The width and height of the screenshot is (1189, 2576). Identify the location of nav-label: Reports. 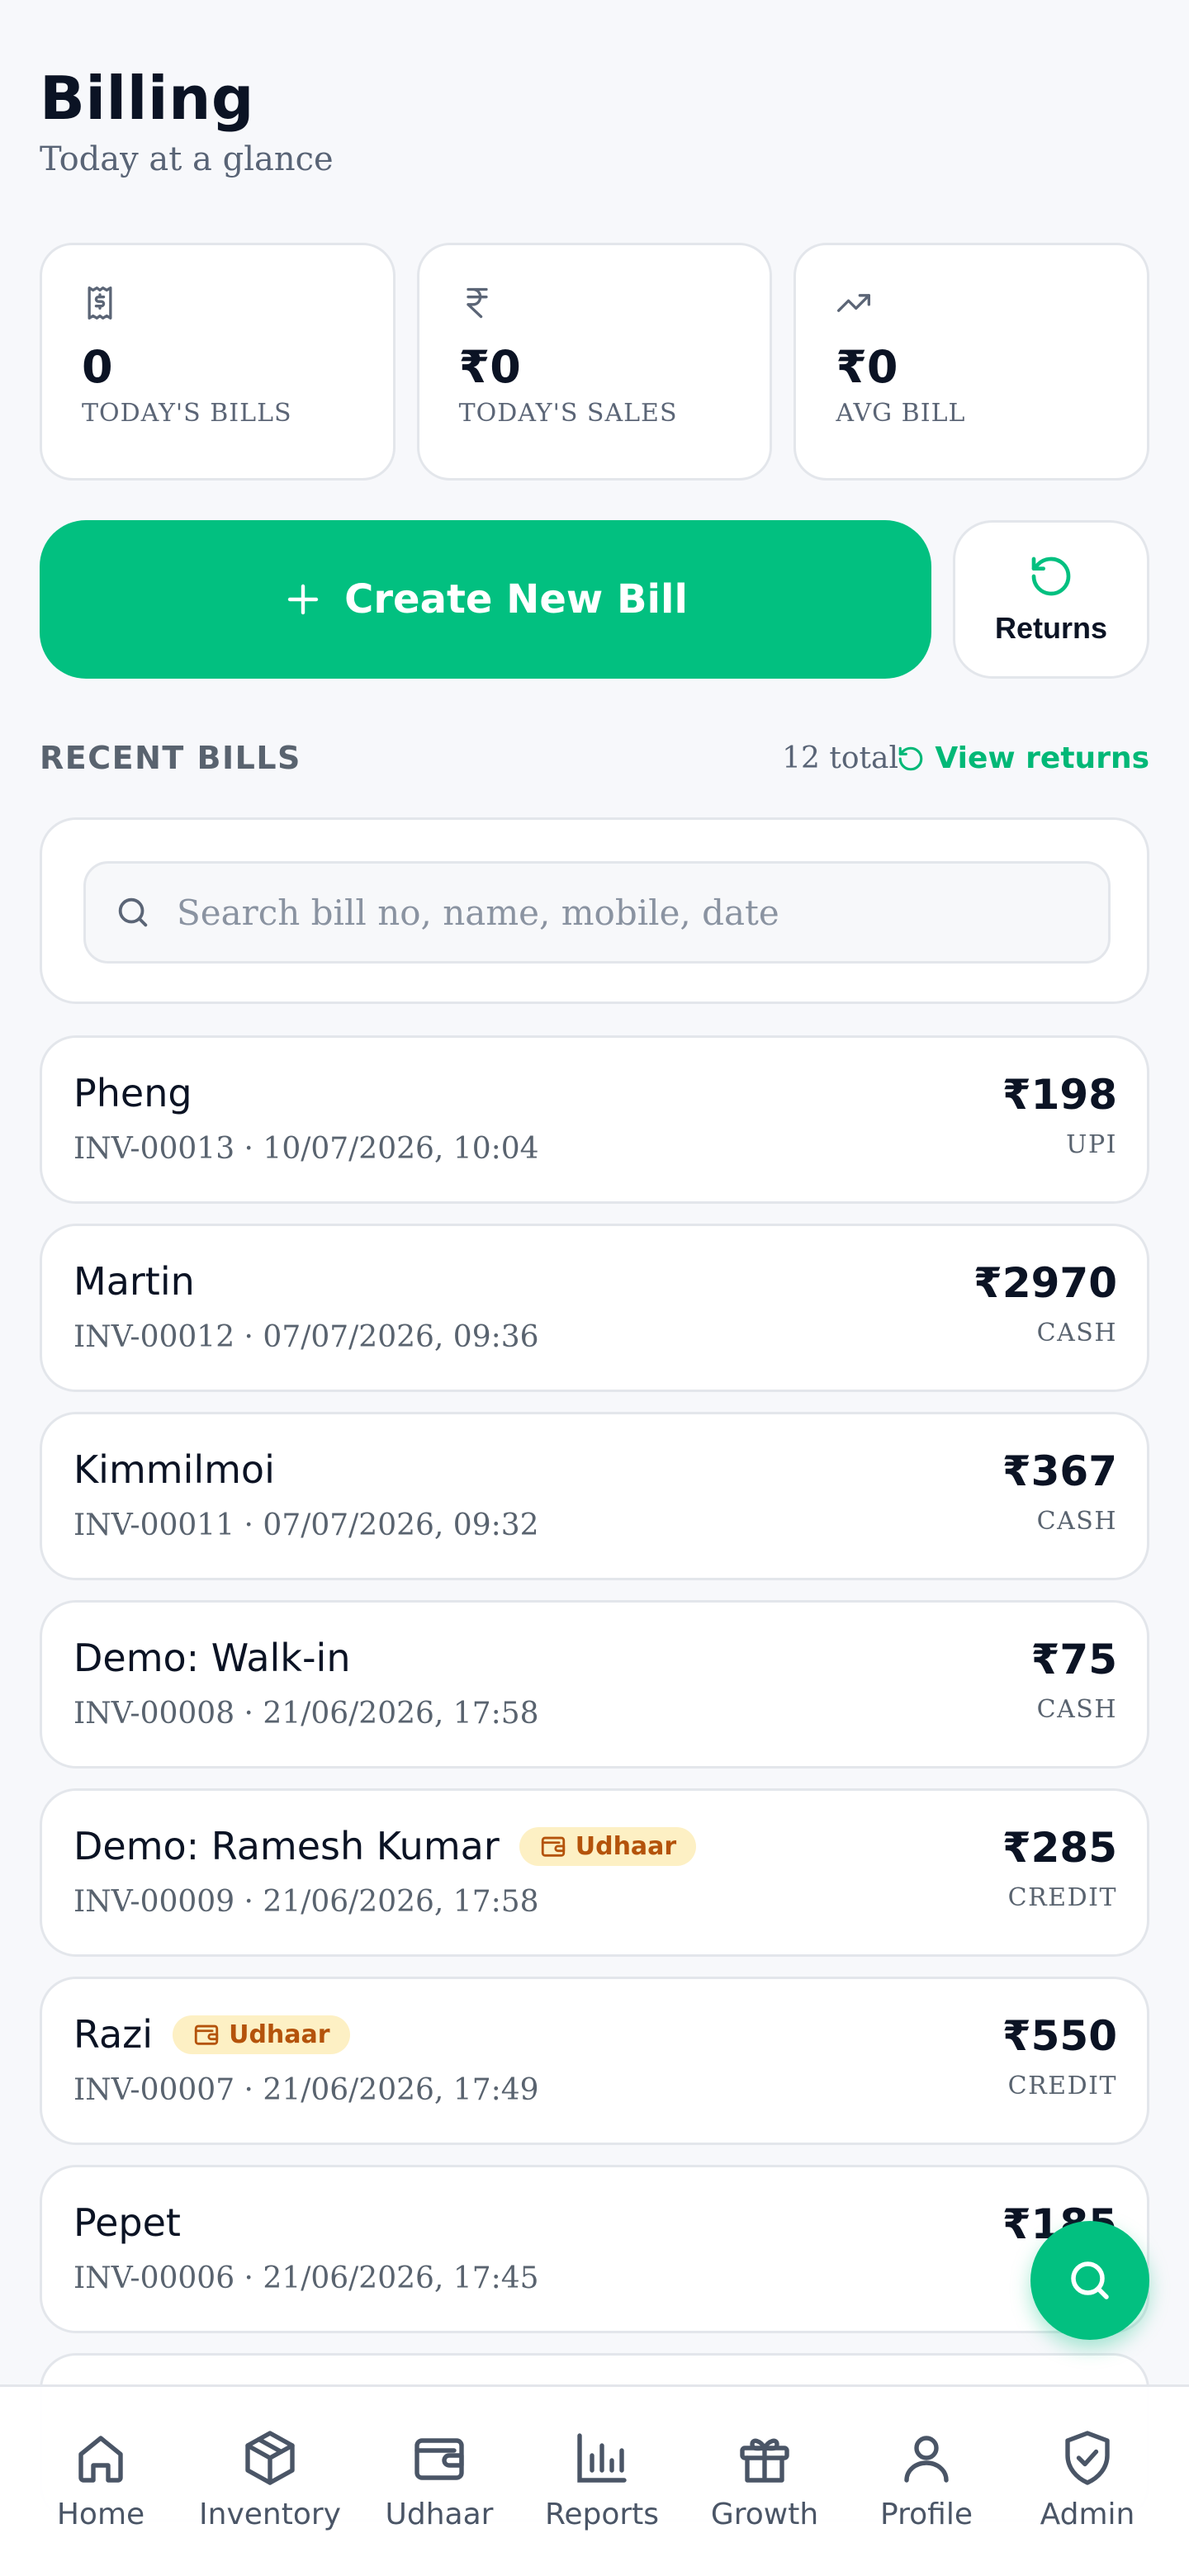
(602, 2514).